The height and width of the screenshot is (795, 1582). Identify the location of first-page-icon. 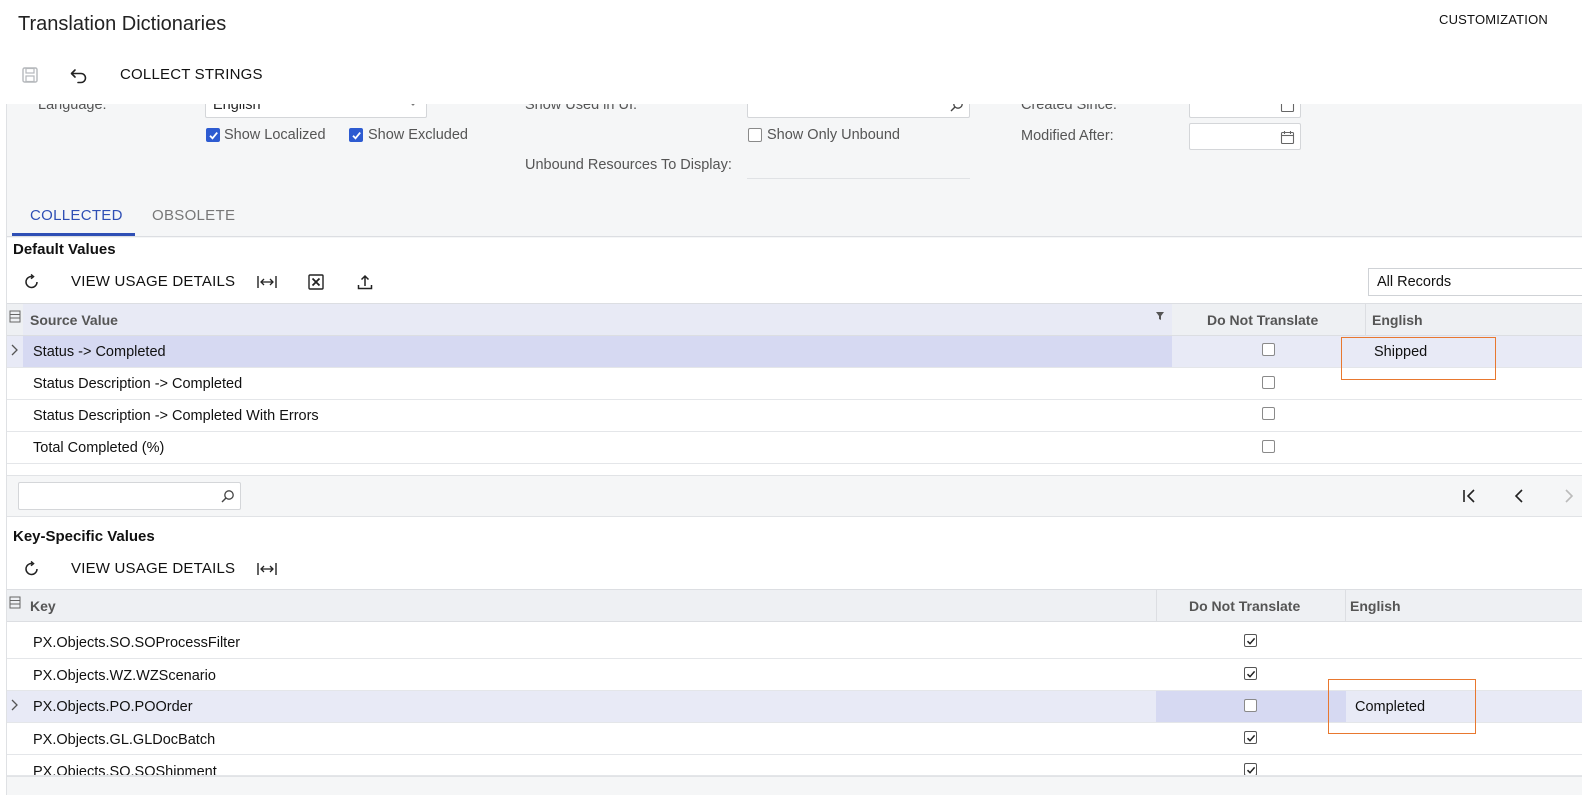
(1470, 498).